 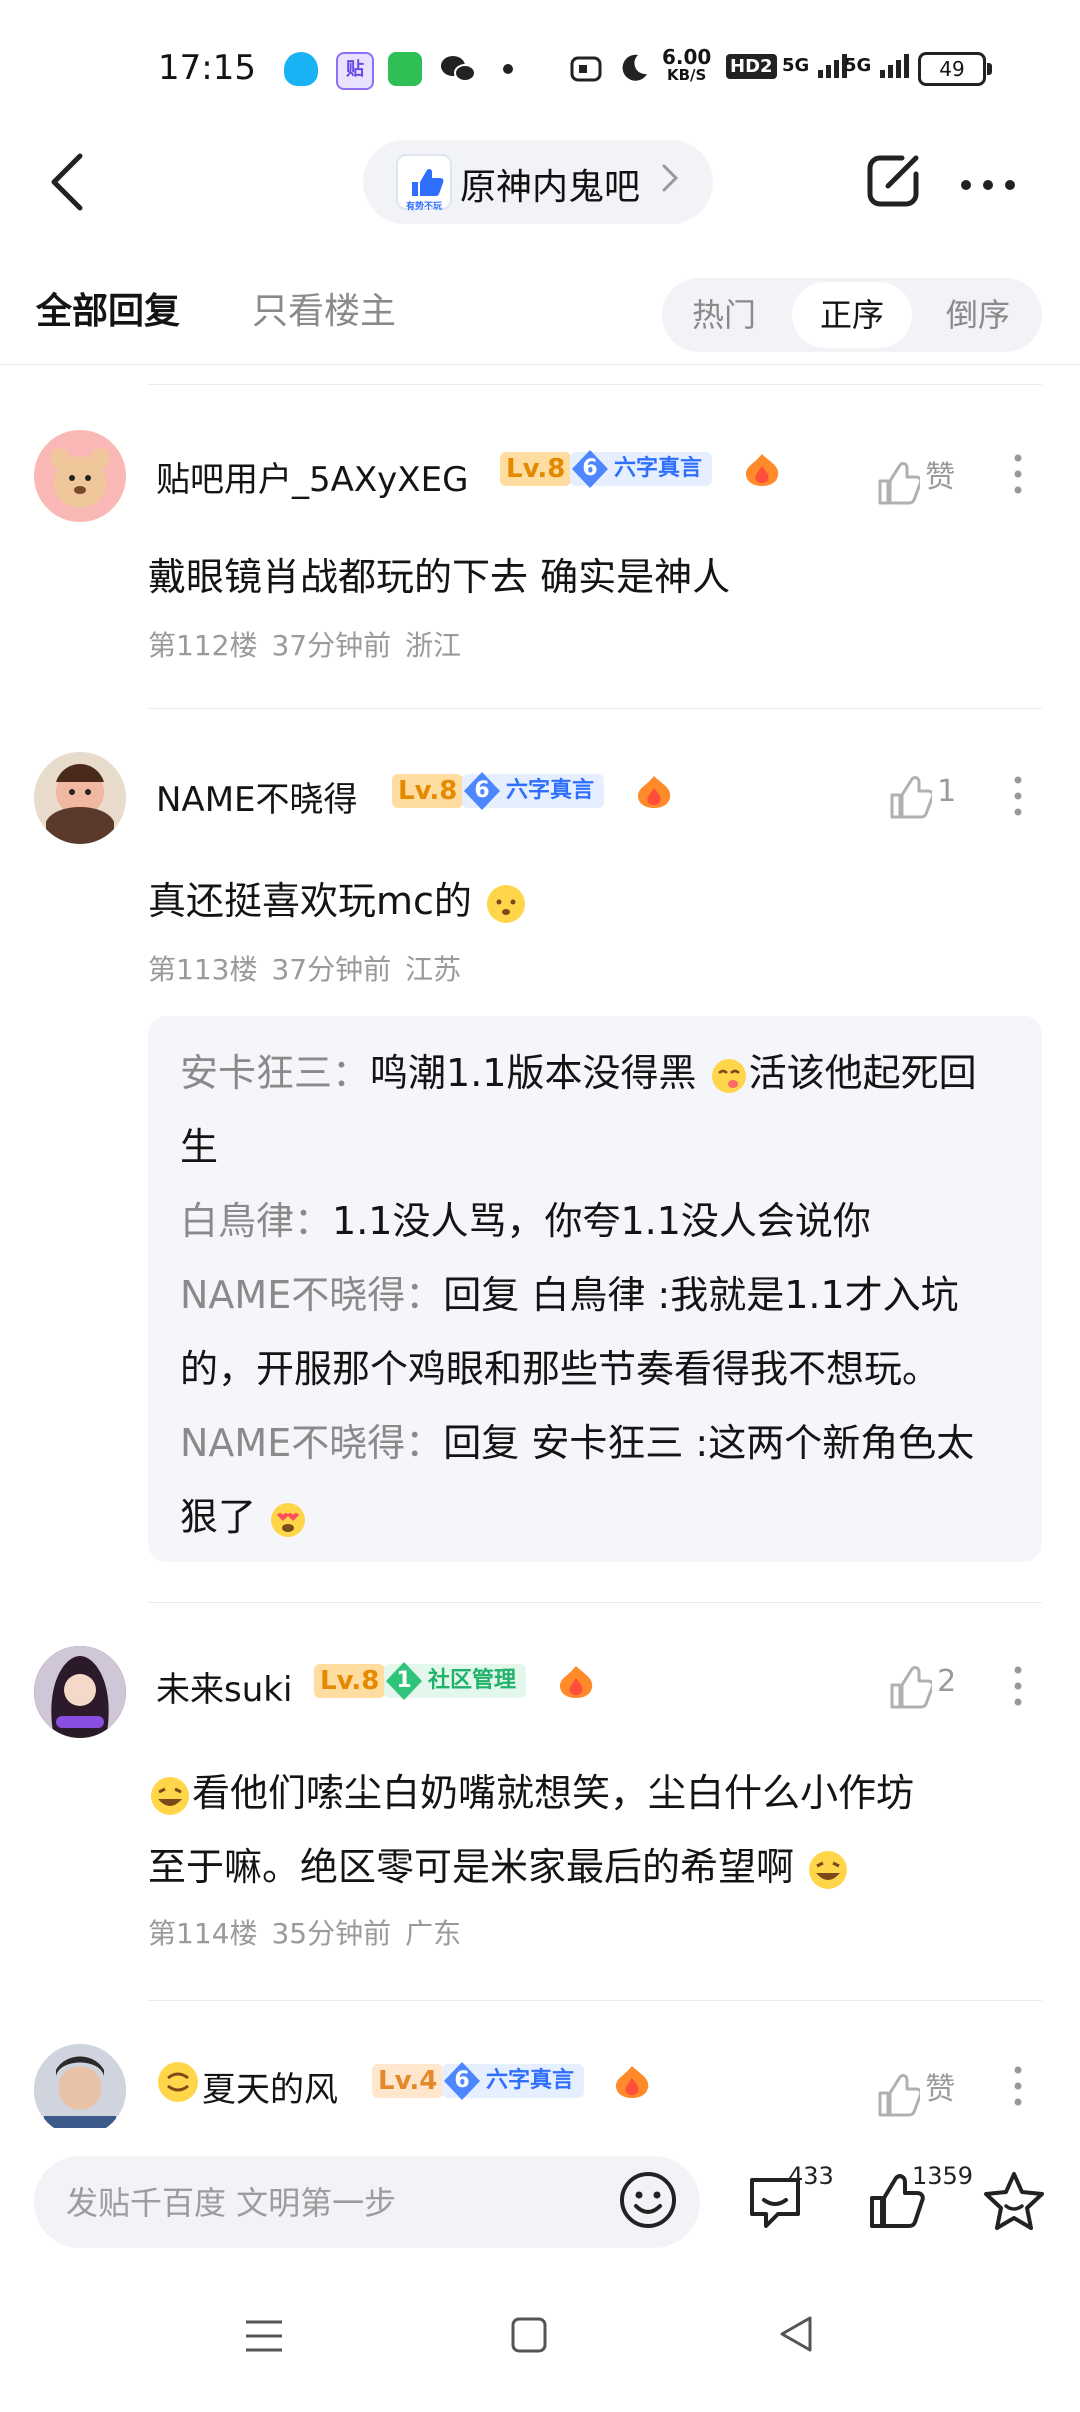 What do you see at coordinates (687, 64) in the screenshot?
I see `network-speed: 6.00 KB/S` at bounding box center [687, 64].